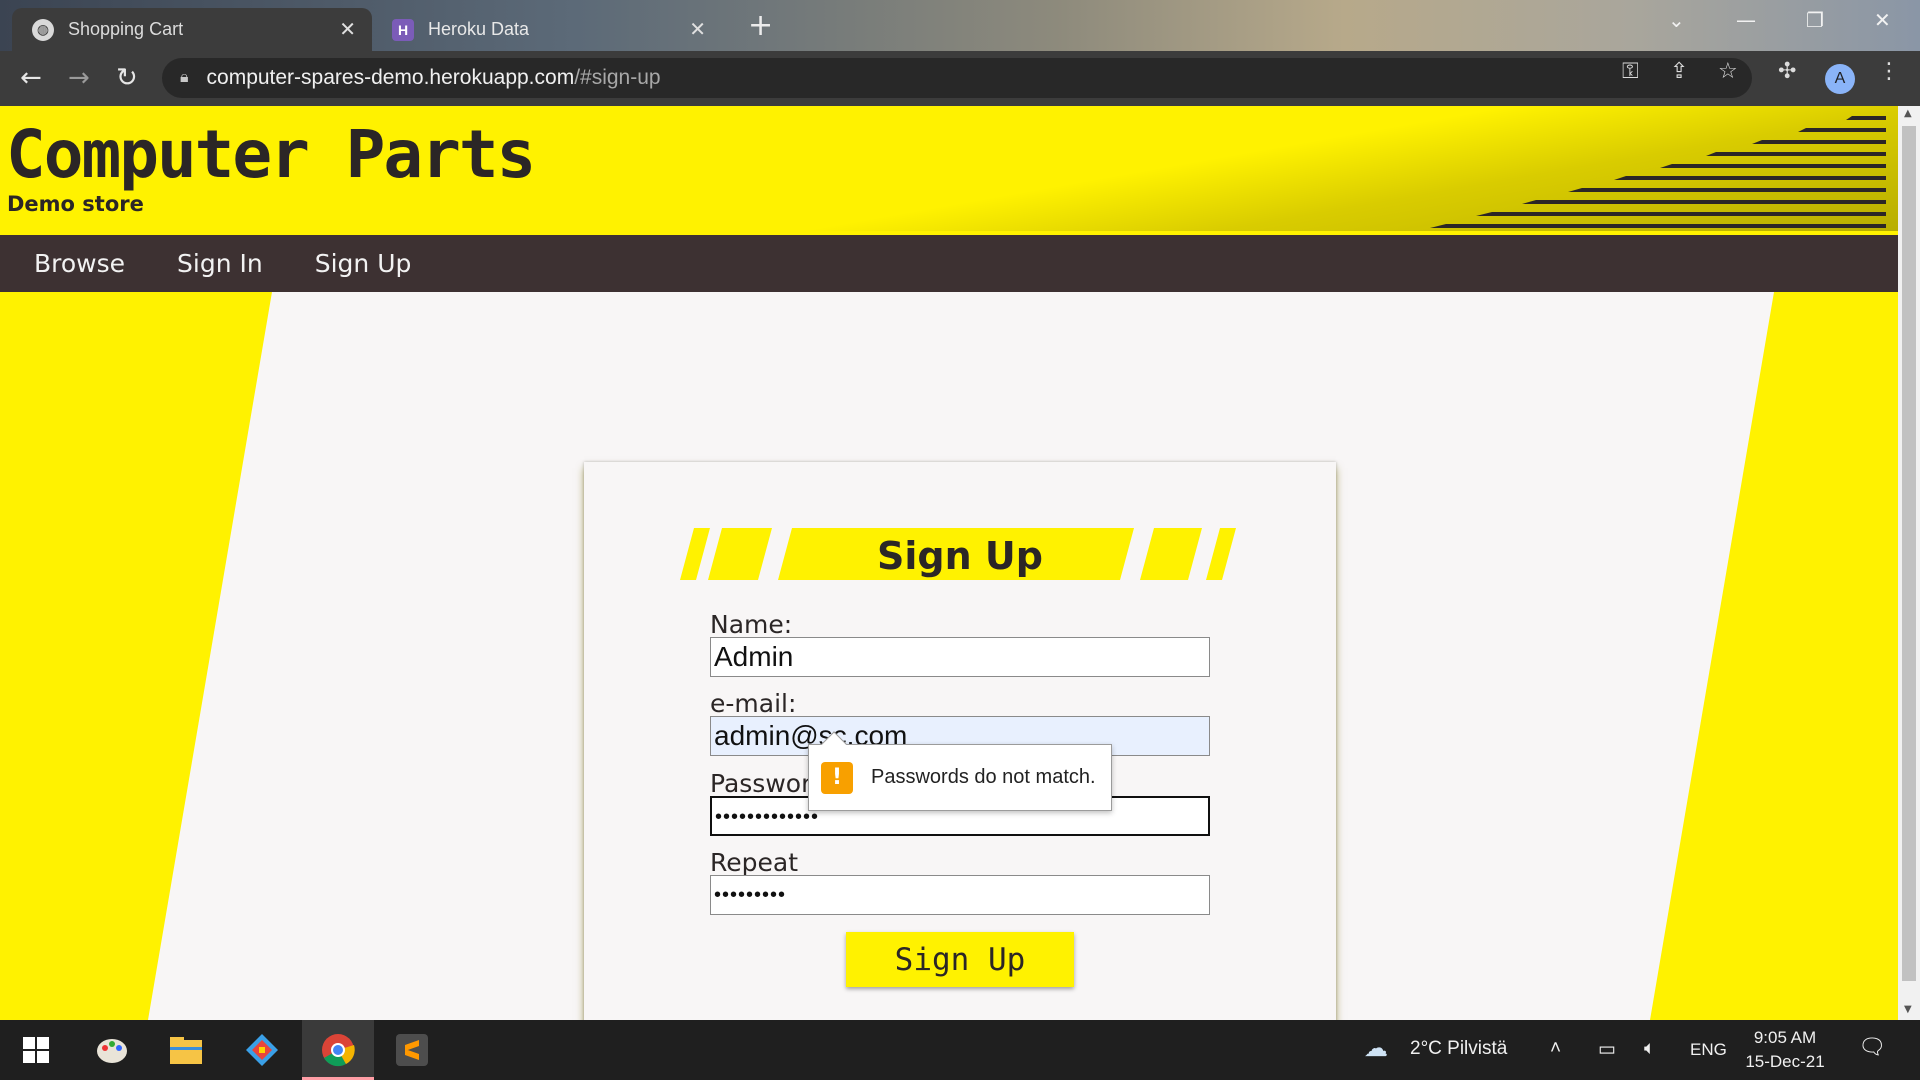 This screenshot has width=1920, height=1080. I want to click on clock-date: 15-Dec-21, so click(1785, 1061).